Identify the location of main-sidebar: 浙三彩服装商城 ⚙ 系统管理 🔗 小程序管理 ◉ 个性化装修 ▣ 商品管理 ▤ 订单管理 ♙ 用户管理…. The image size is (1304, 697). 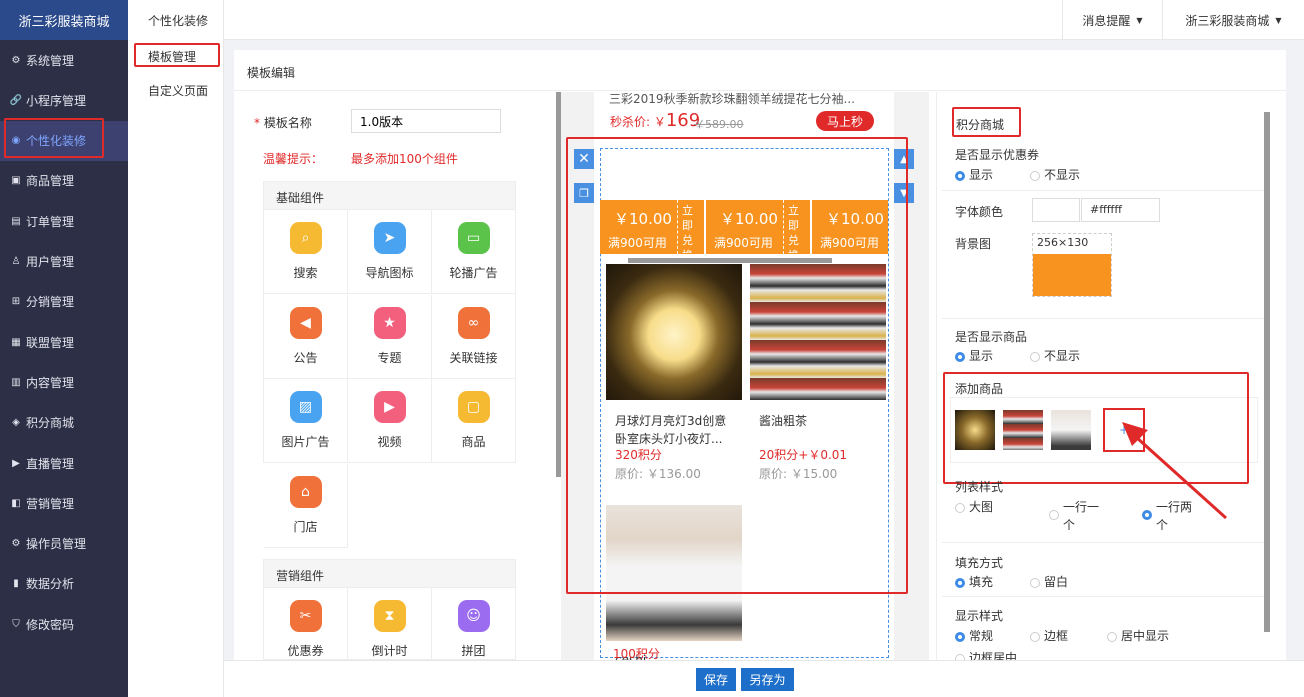
(64, 348).